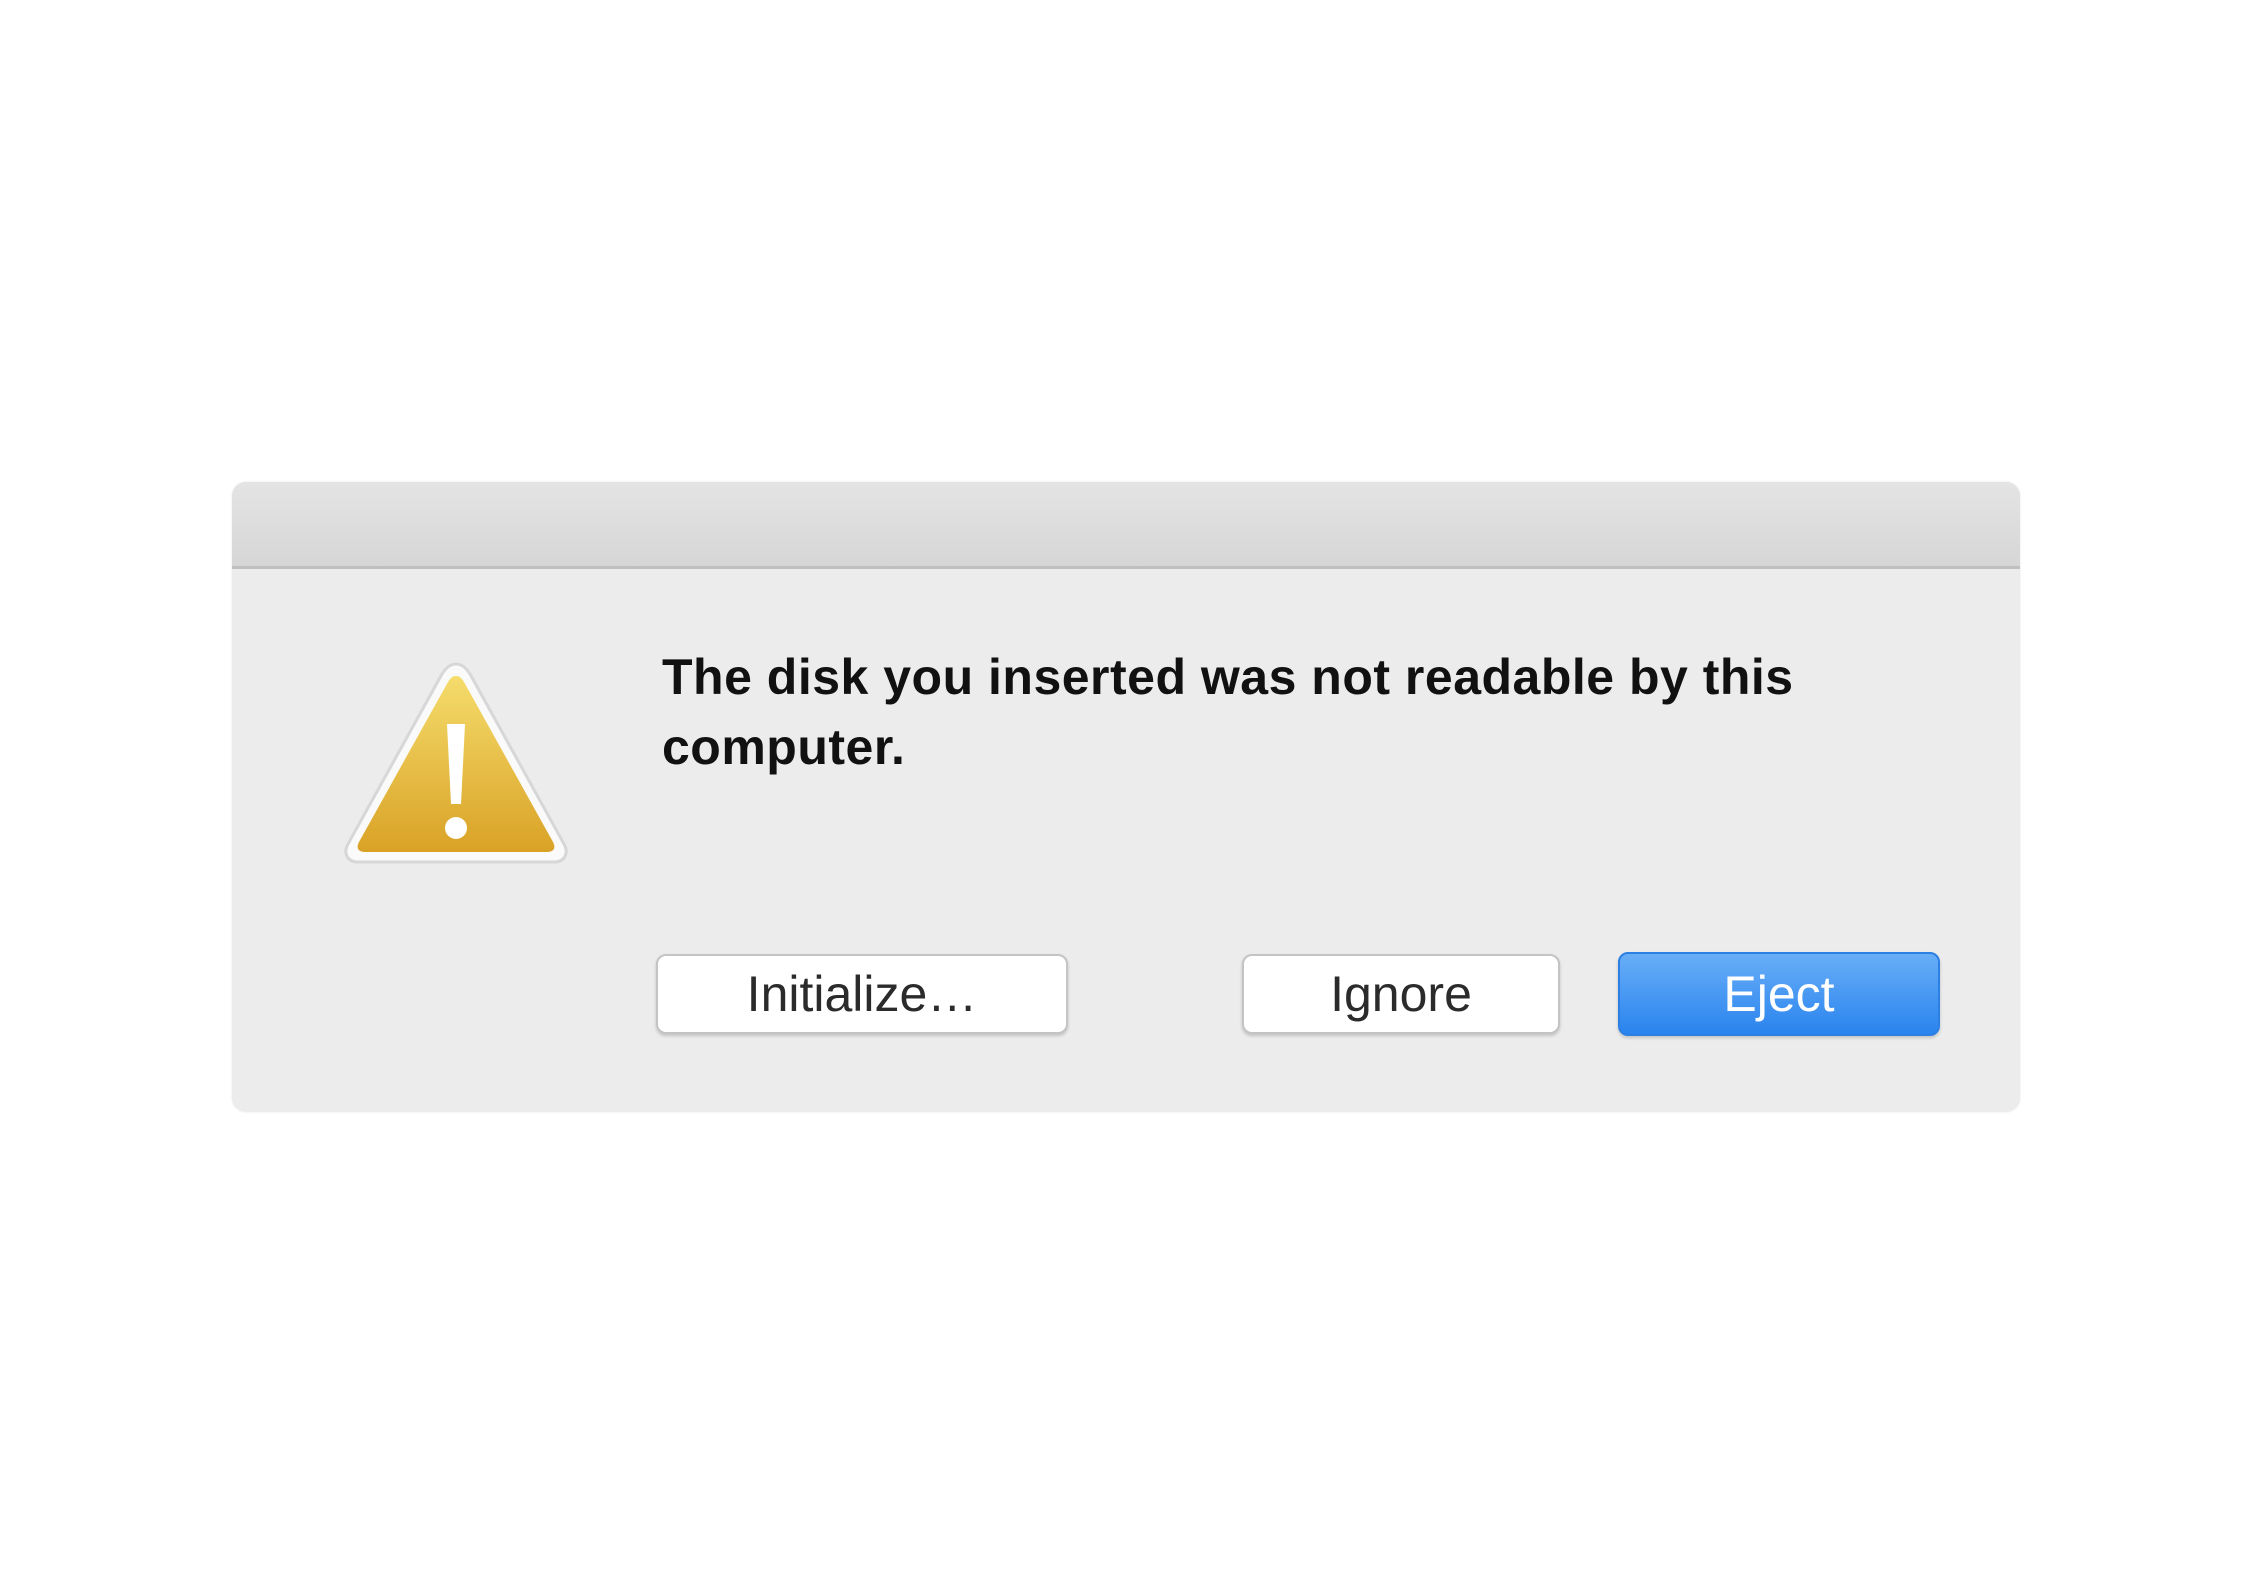 This screenshot has height=1587, width=2245. Describe the element at coordinates (456, 764) in the screenshot. I see `warning-triangle-icon` at that location.